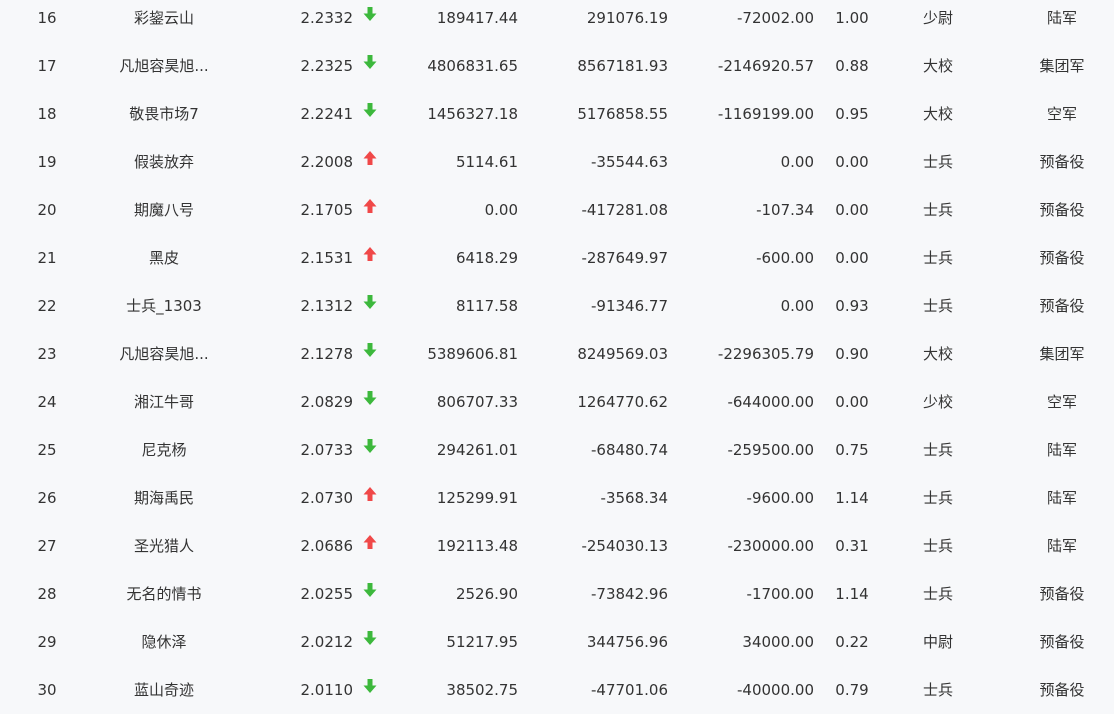 This screenshot has height=714, width=1114. What do you see at coordinates (47, 690) in the screenshot?
I see `rank-cell: 30` at bounding box center [47, 690].